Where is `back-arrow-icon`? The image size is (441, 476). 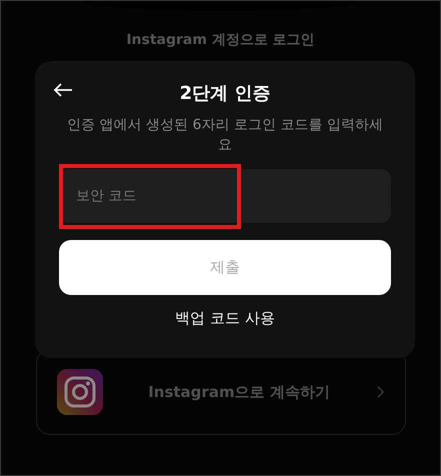
back-arrow-icon is located at coordinates (63, 90).